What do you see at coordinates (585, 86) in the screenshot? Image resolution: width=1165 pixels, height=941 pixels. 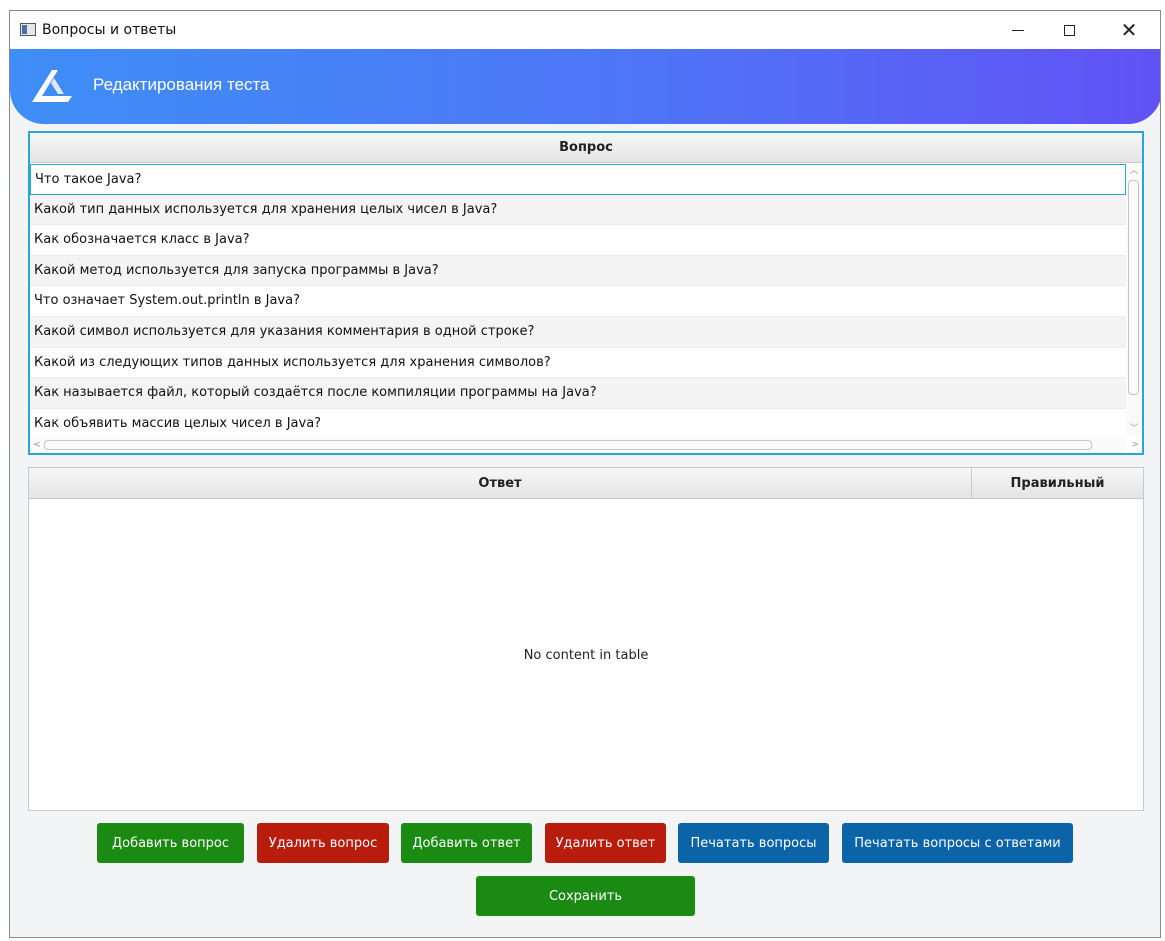 I see `header-banner: Редактирования теста` at bounding box center [585, 86].